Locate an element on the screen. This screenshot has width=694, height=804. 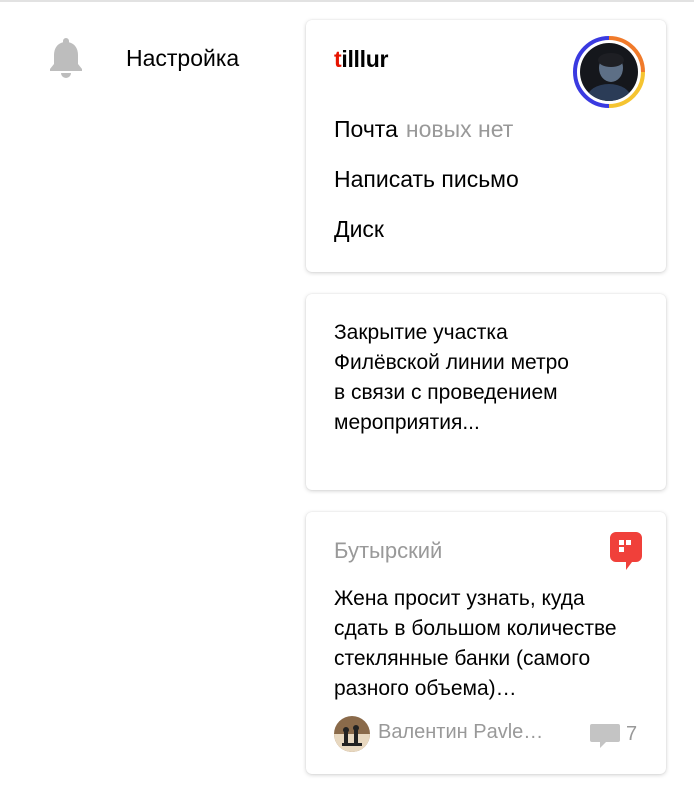
mail-status: новых нет is located at coordinates (459, 129).